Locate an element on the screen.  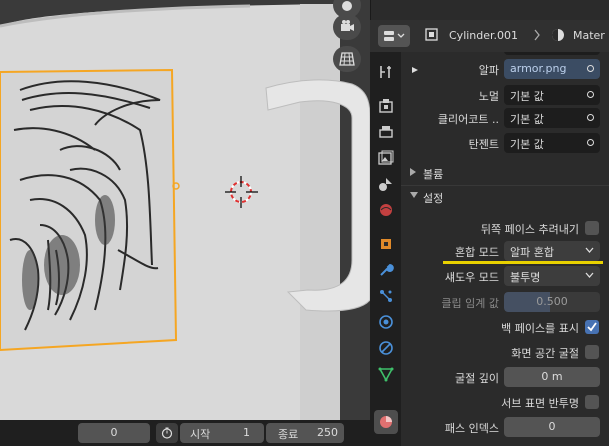
shadow-mode-label: 섀도우 모드 is located at coordinates (471, 277).